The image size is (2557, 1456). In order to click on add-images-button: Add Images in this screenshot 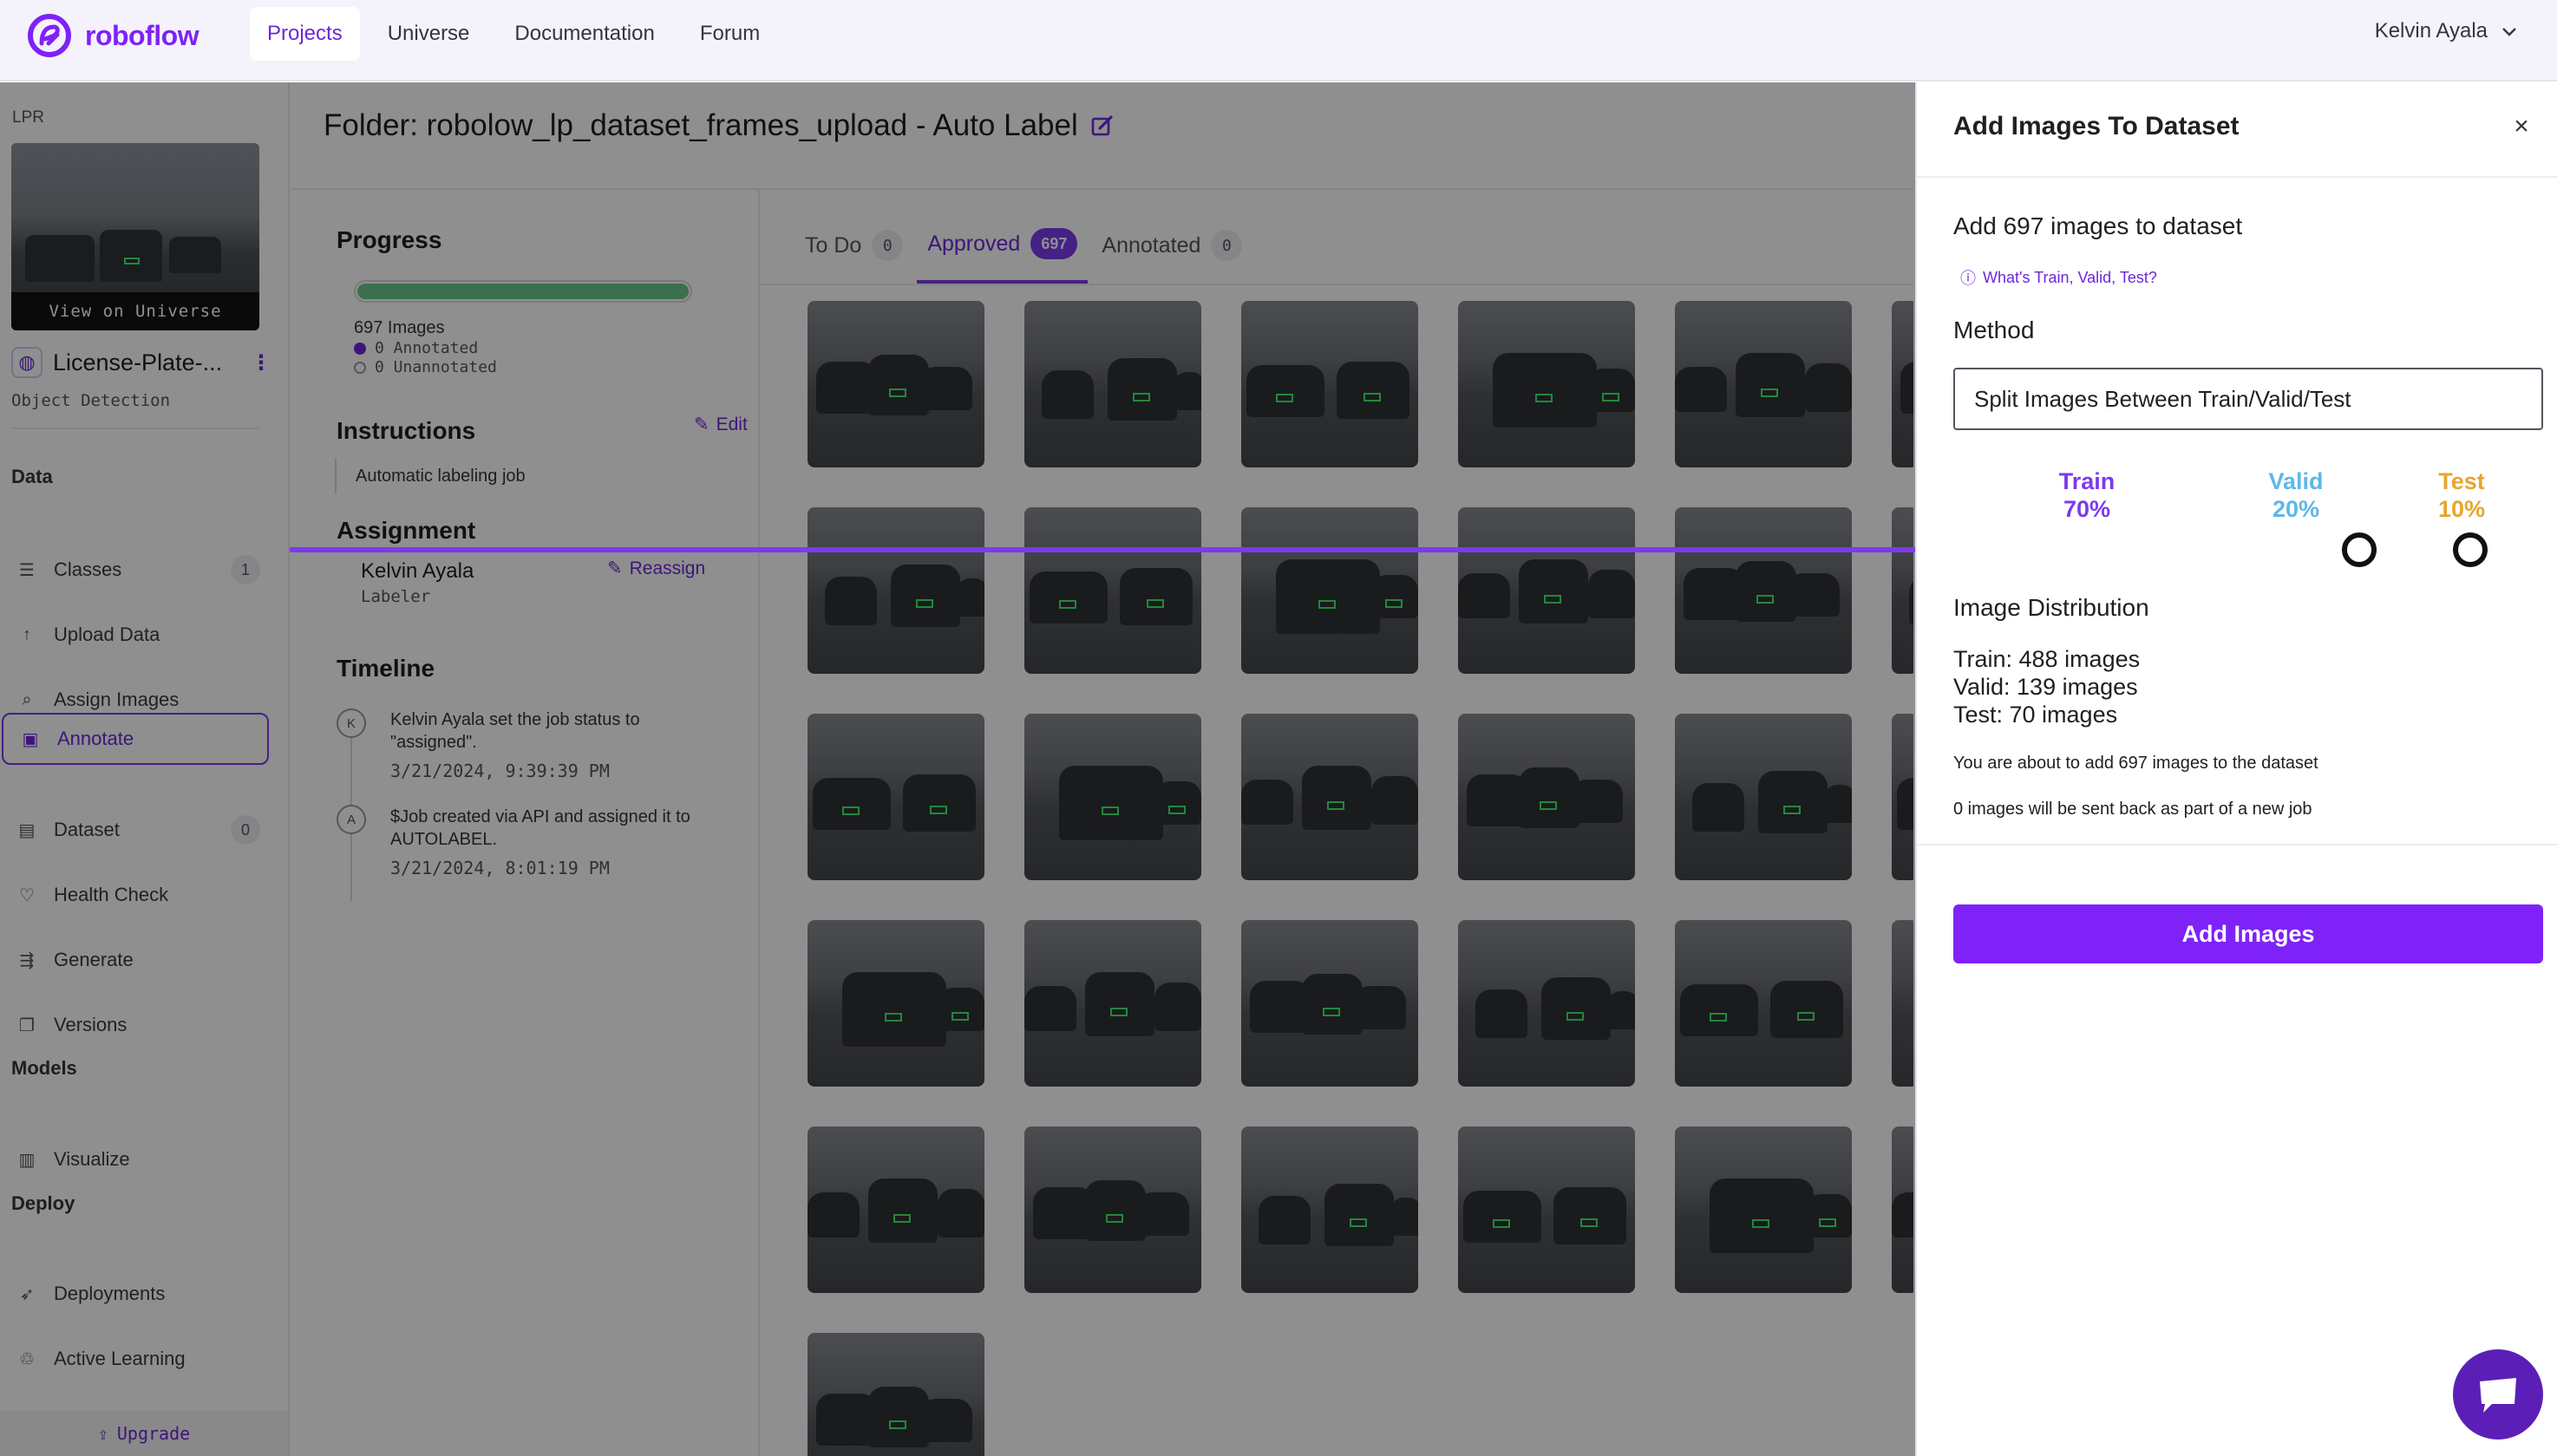, I will do `click(2248, 933)`.